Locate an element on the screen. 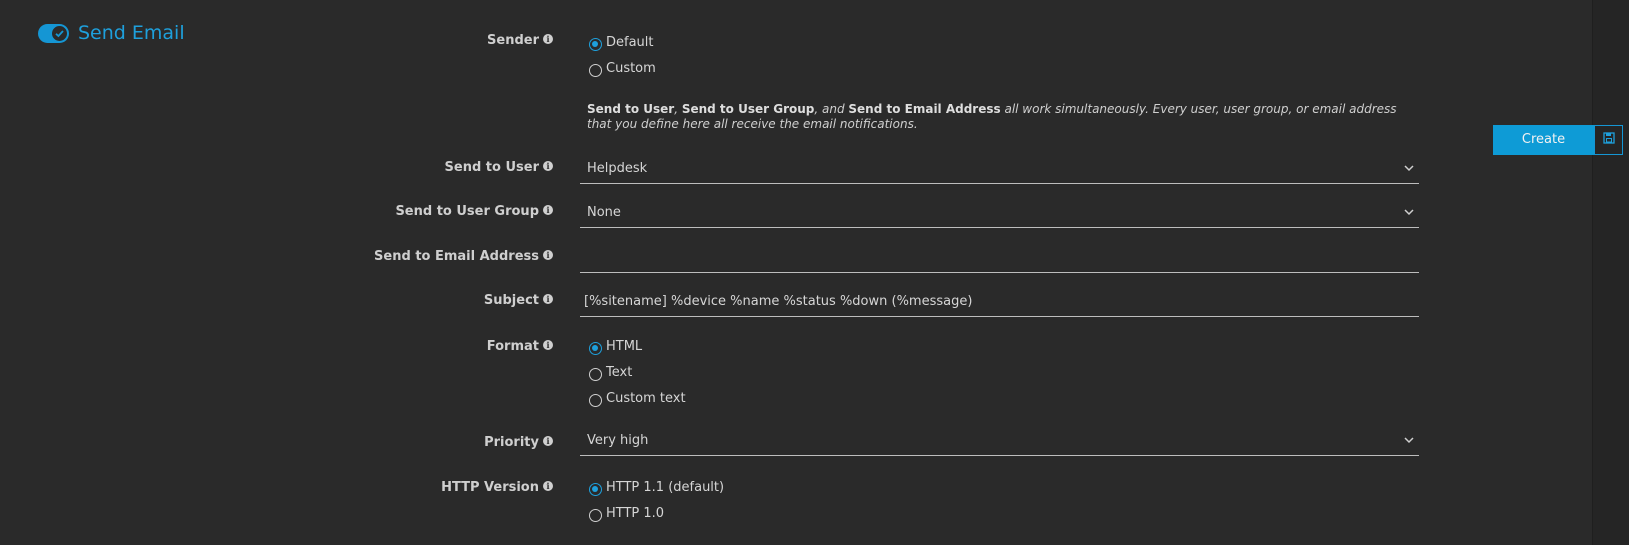 Image resolution: width=1629 pixels, height=545 pixels. priority-label: Priority i is located at coordinates (518, 442).